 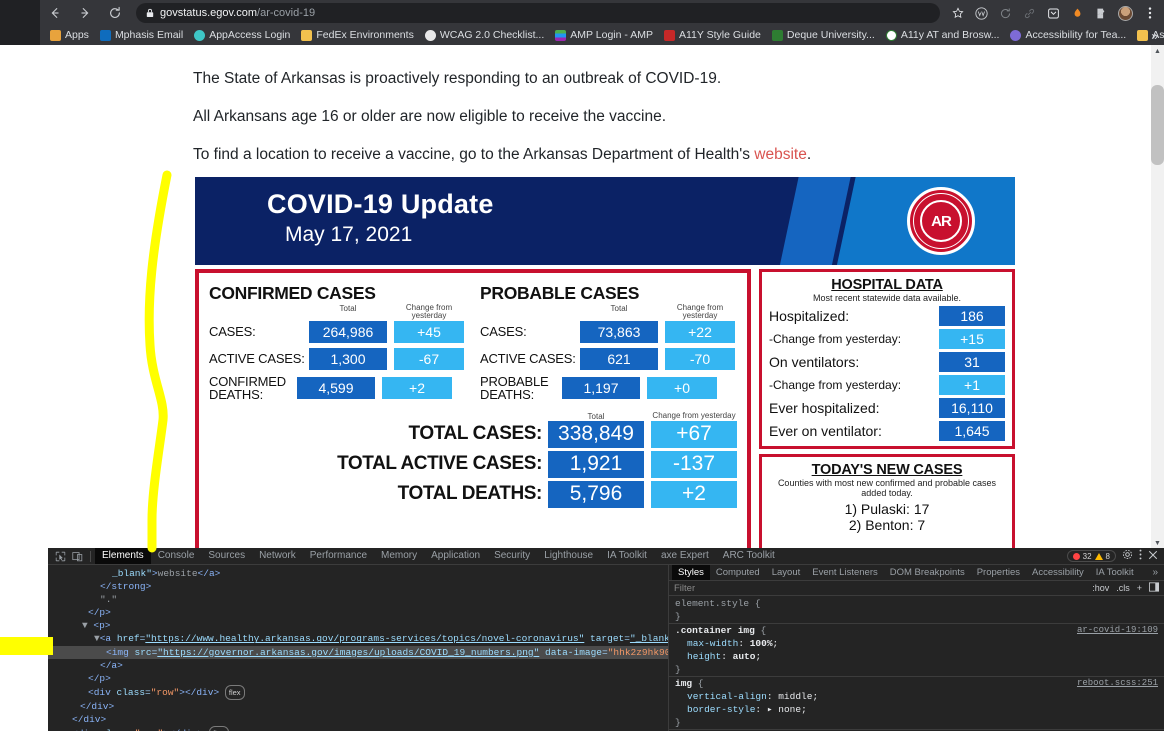 I want to click on styles-tabs-overflow-icon: », so click(x=1158, y=572).